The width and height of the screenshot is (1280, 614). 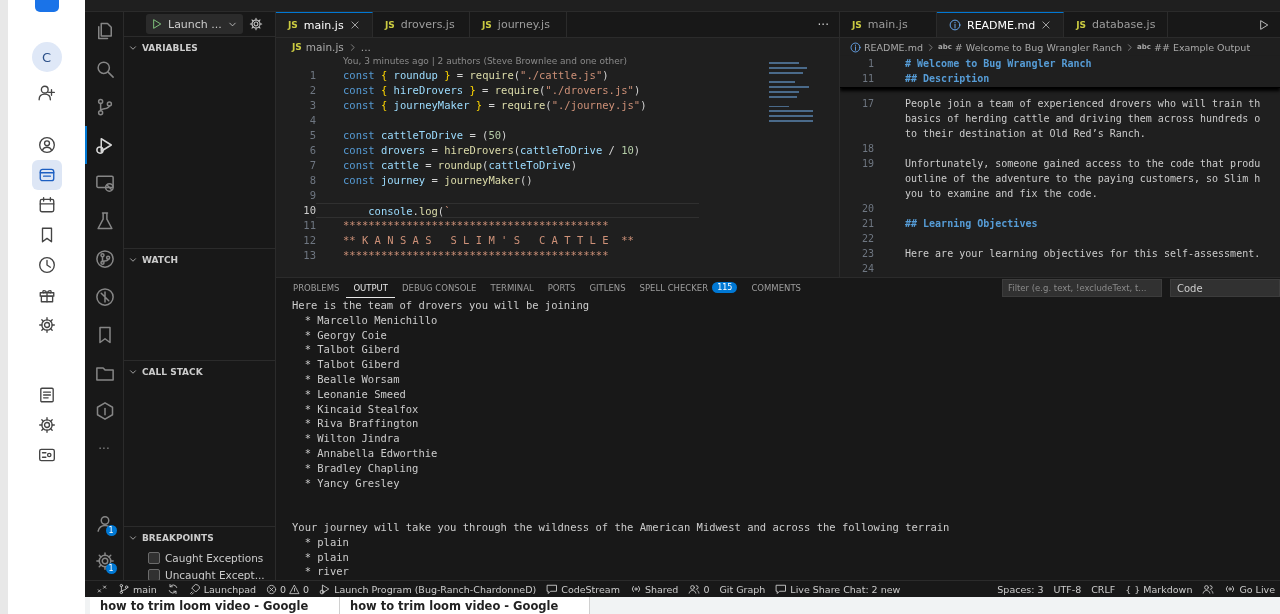 I want to click on run-icon, so click(x=1264, y=24).